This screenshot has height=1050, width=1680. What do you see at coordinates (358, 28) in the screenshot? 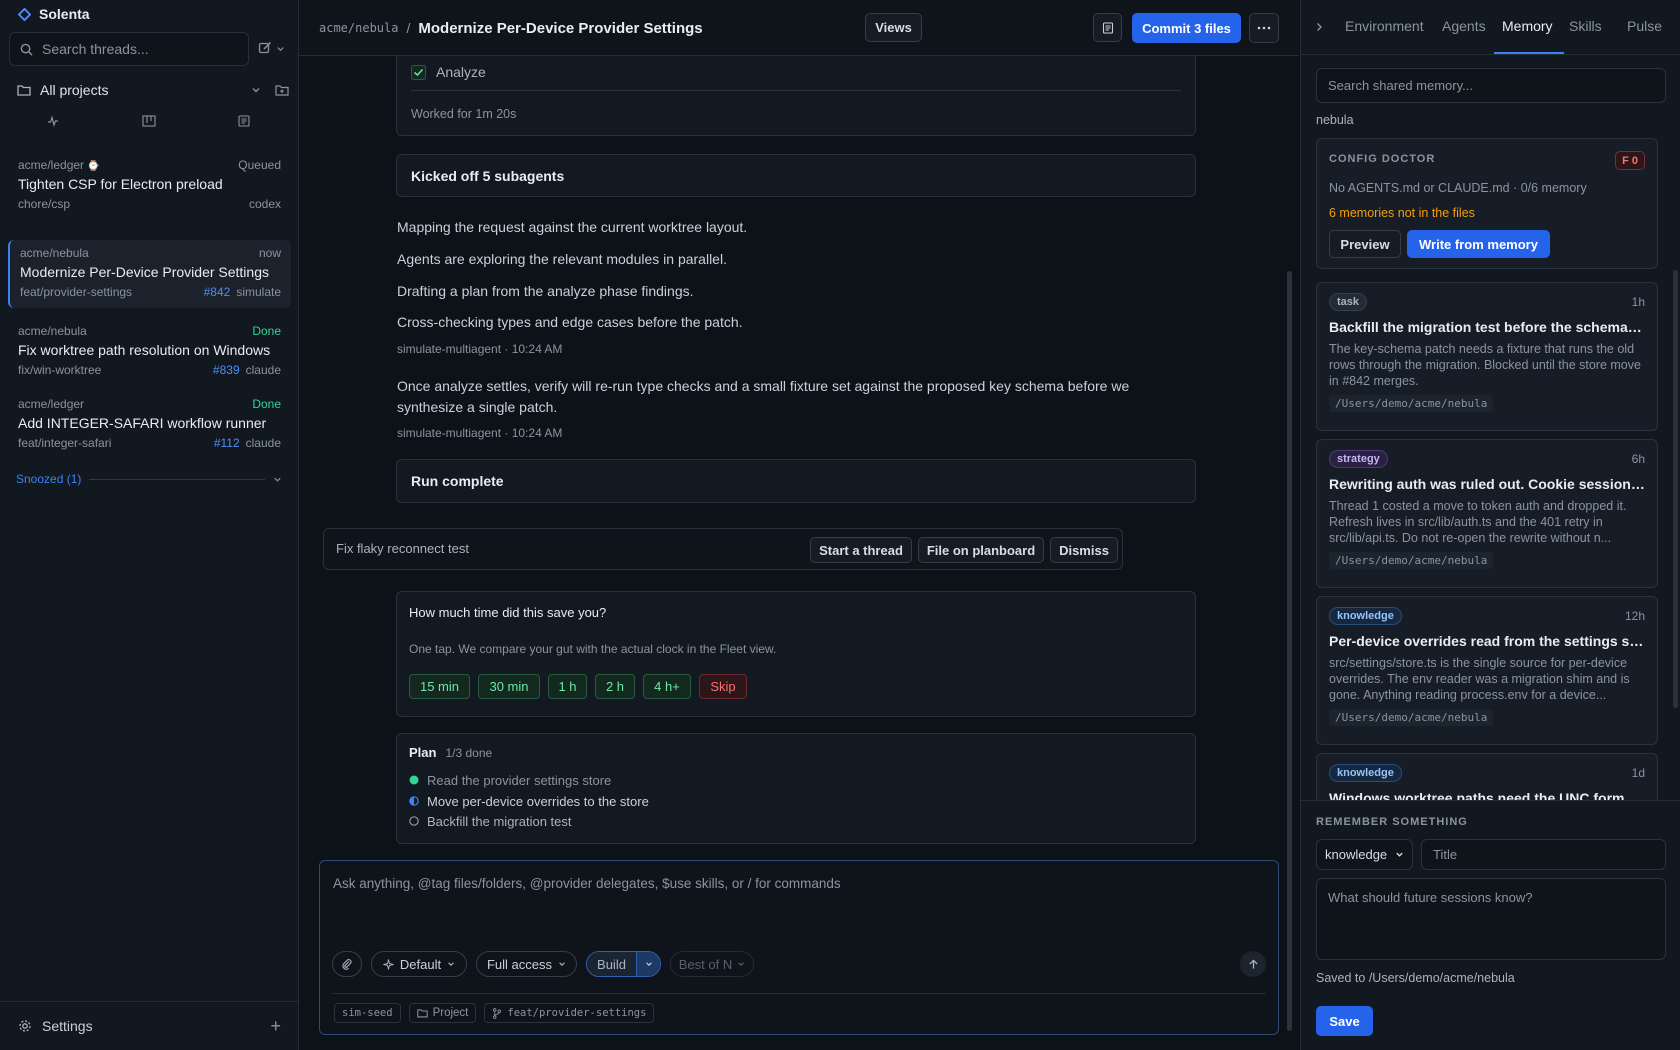
I see `breadcrumb-repo: acme/nebula` at bounding box center [358, 28].